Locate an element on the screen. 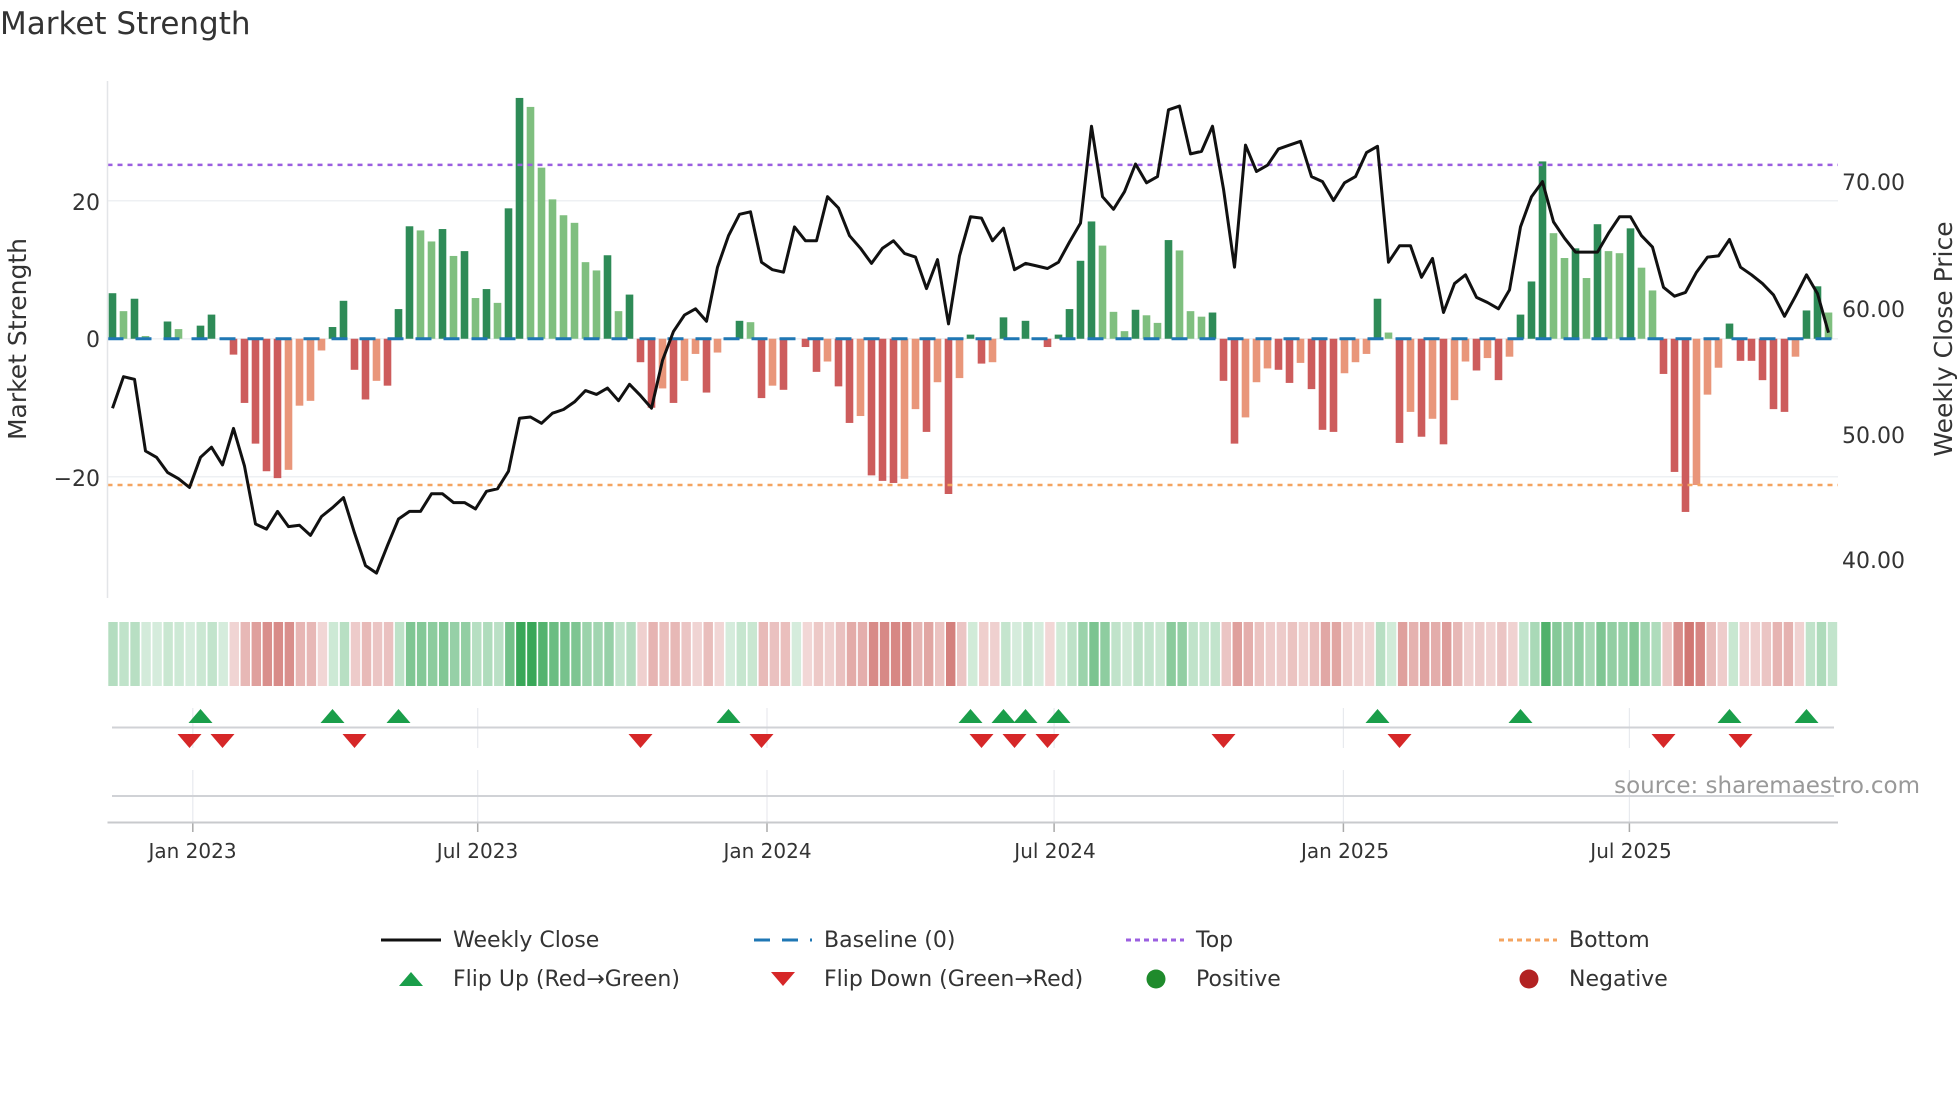  circle-red-icon is located at coordinates (1529, 979).